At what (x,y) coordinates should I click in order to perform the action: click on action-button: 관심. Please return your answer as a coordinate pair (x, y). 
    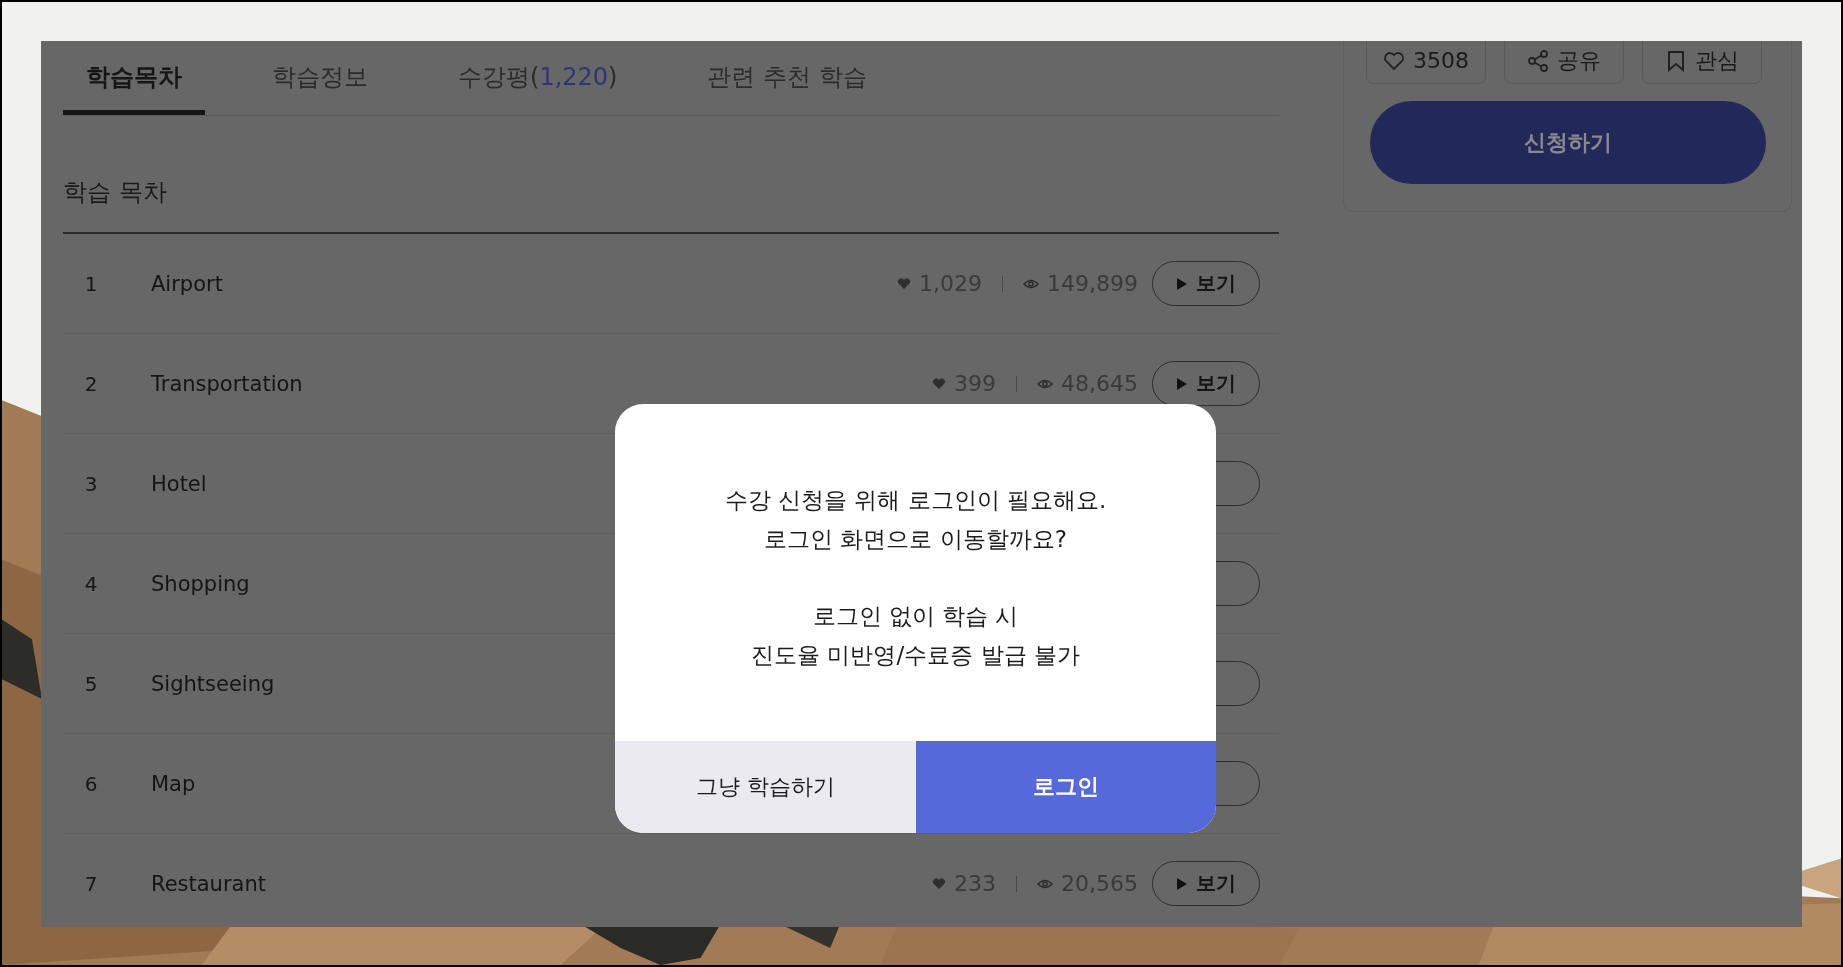
    Looking at the image, I should click on (1702, 62).